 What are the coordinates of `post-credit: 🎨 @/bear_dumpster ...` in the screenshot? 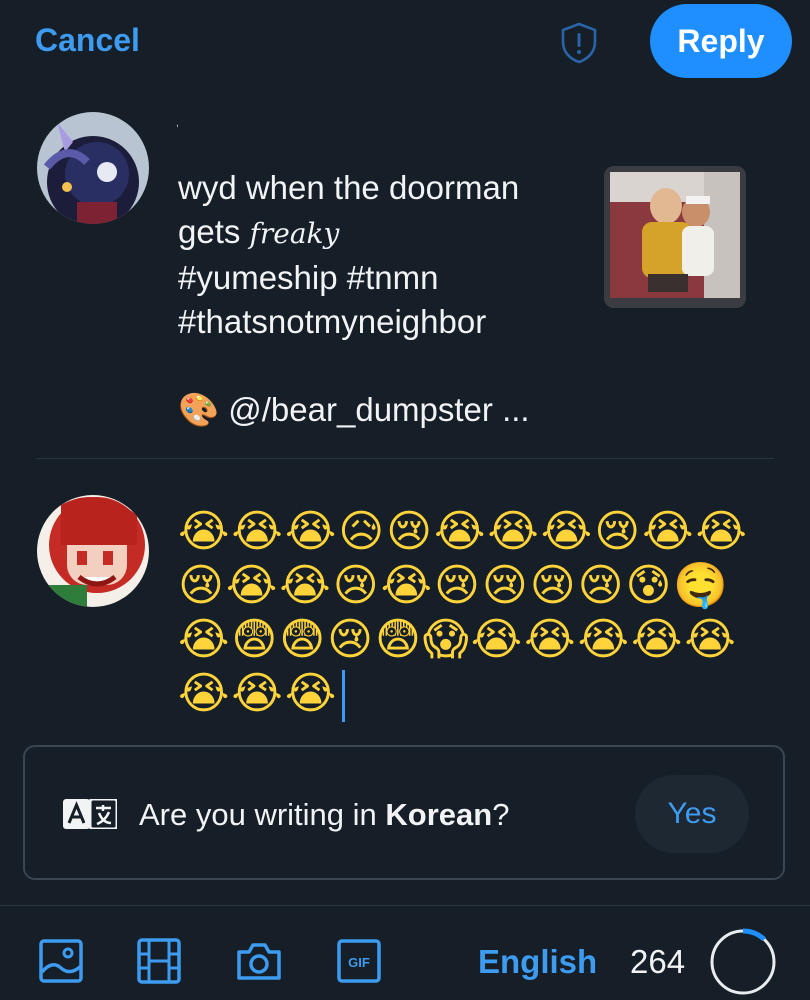 It's located at (383, 410).